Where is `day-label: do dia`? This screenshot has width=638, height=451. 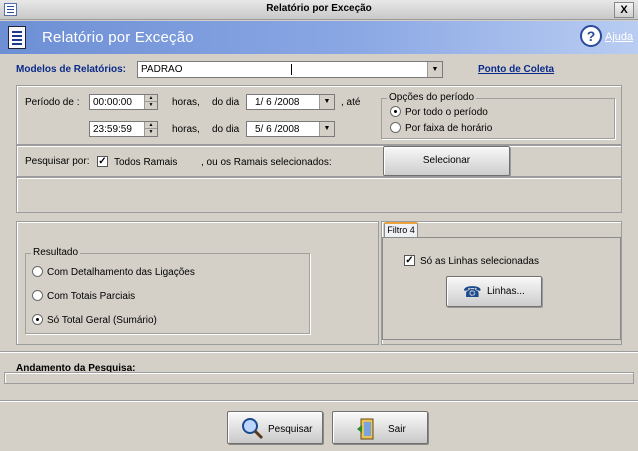
day-label: do dia is located at coordinates (226, 102).